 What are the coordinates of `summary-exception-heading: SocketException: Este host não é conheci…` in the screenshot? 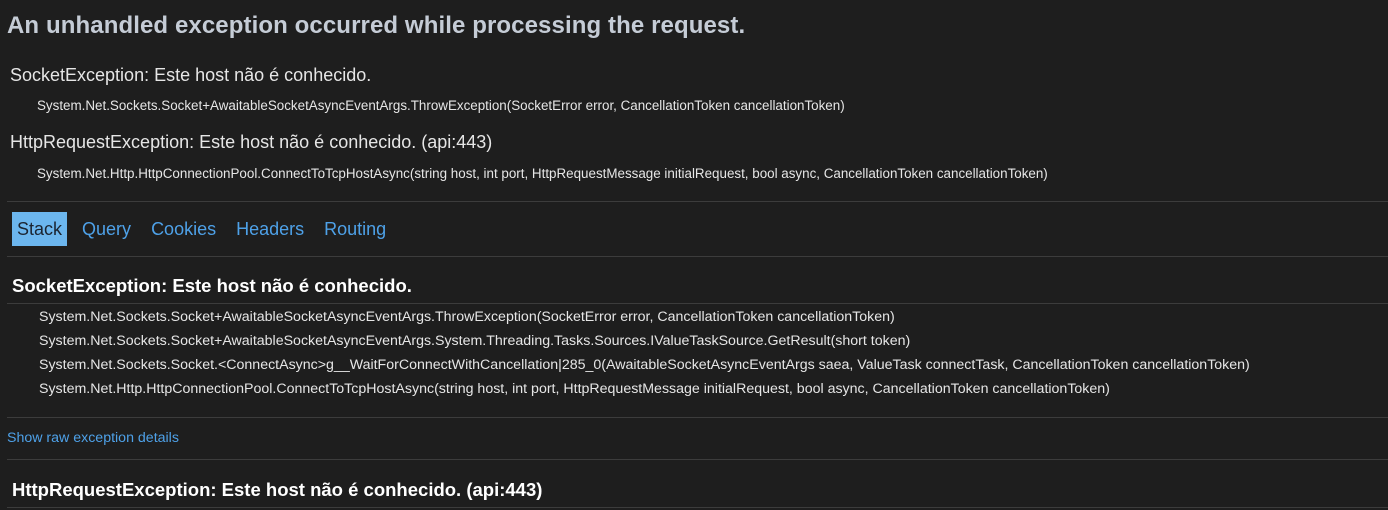 It's located at (191, 75).